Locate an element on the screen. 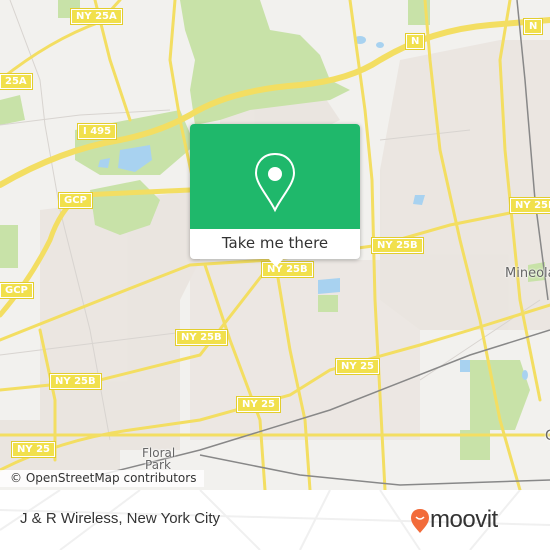 The width and height of the screenshot is (550, 550). location-popup: Take me there is located at coordinates (275, 195).